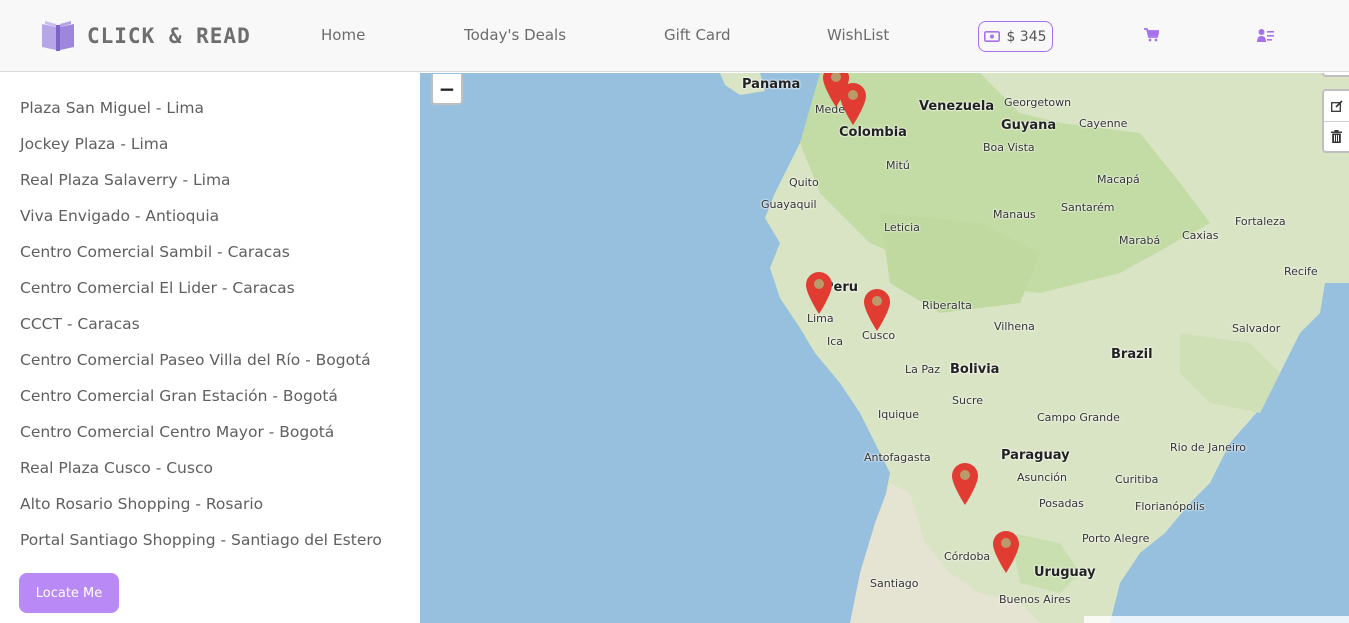 The image size is (1349, 623). Describe the element at coordinates (1335, 75) in the screenshot. I see `map-control-stub` at that location.